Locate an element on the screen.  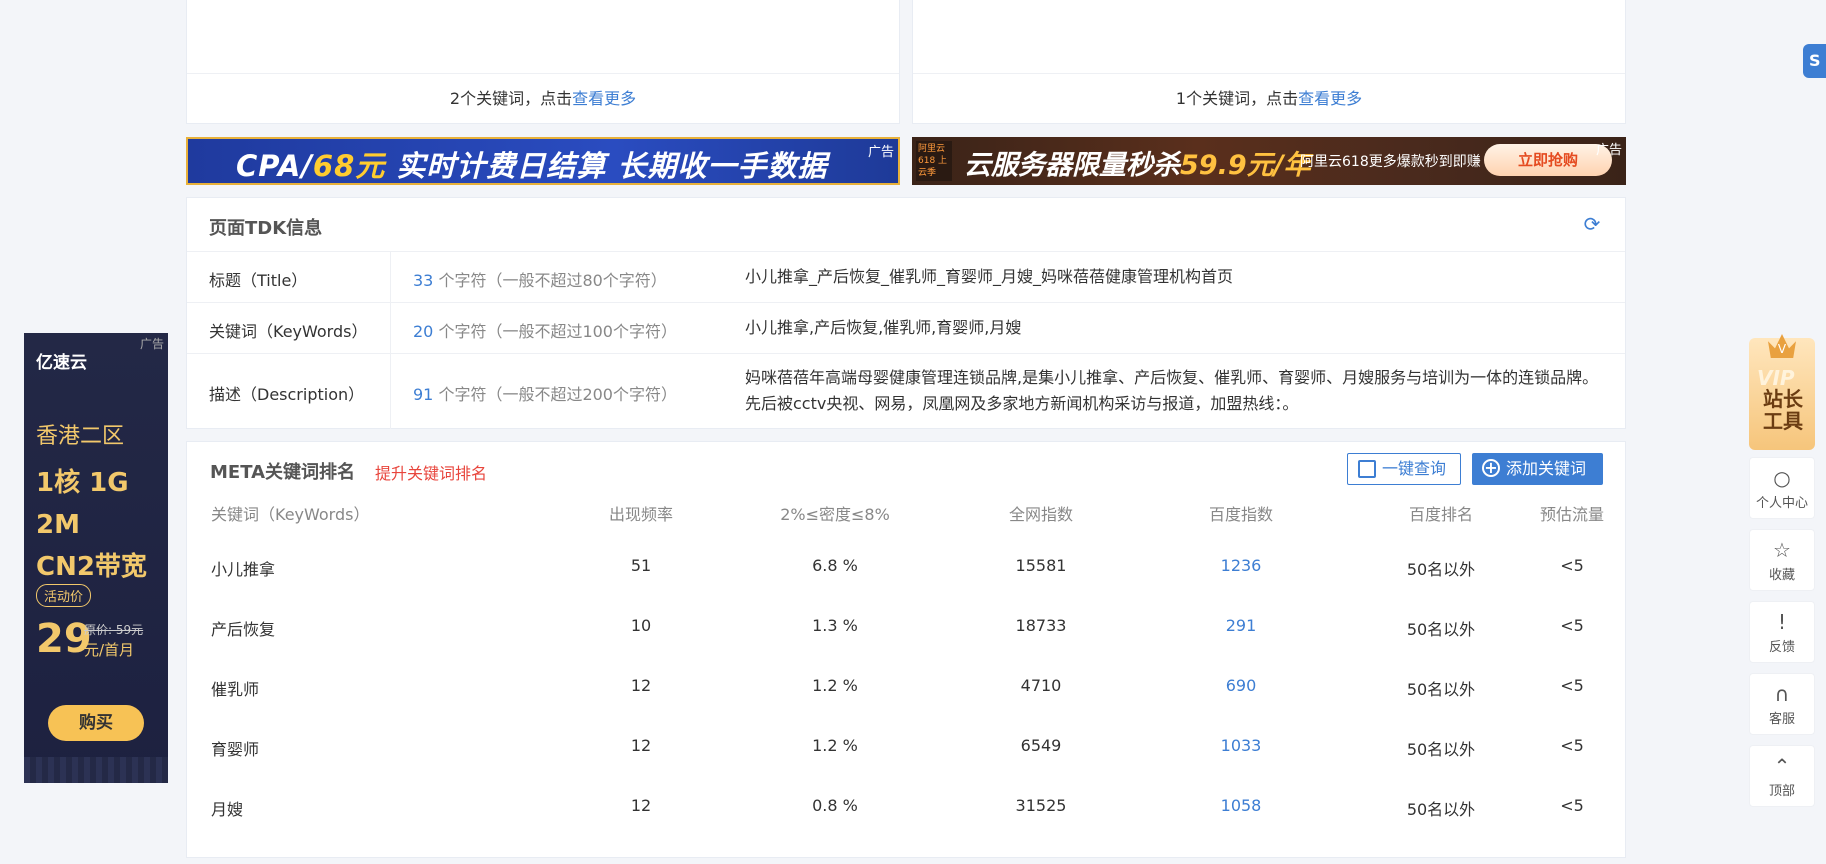
headset-icon: ∩ is located at coordinates (1782, 694).